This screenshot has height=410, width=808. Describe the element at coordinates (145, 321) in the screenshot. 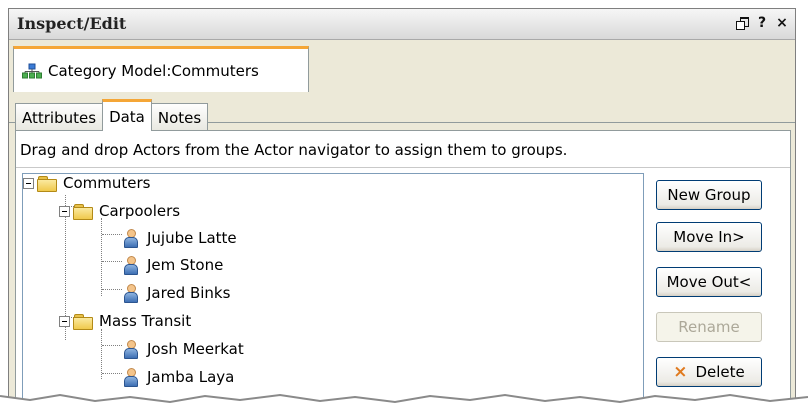

I see `tree-group-label: Mass Transit` at that location.